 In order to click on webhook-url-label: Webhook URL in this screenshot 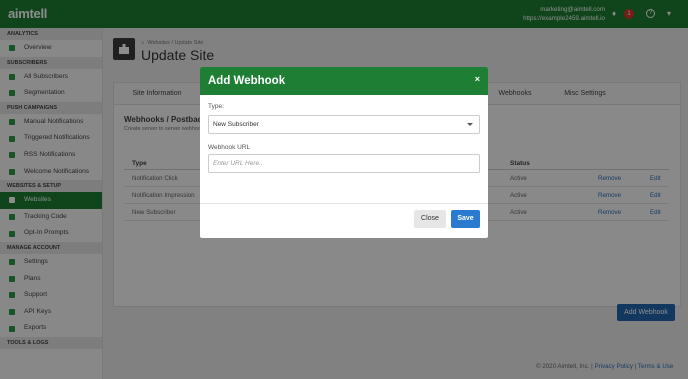, I will do `click(229, 147)`.